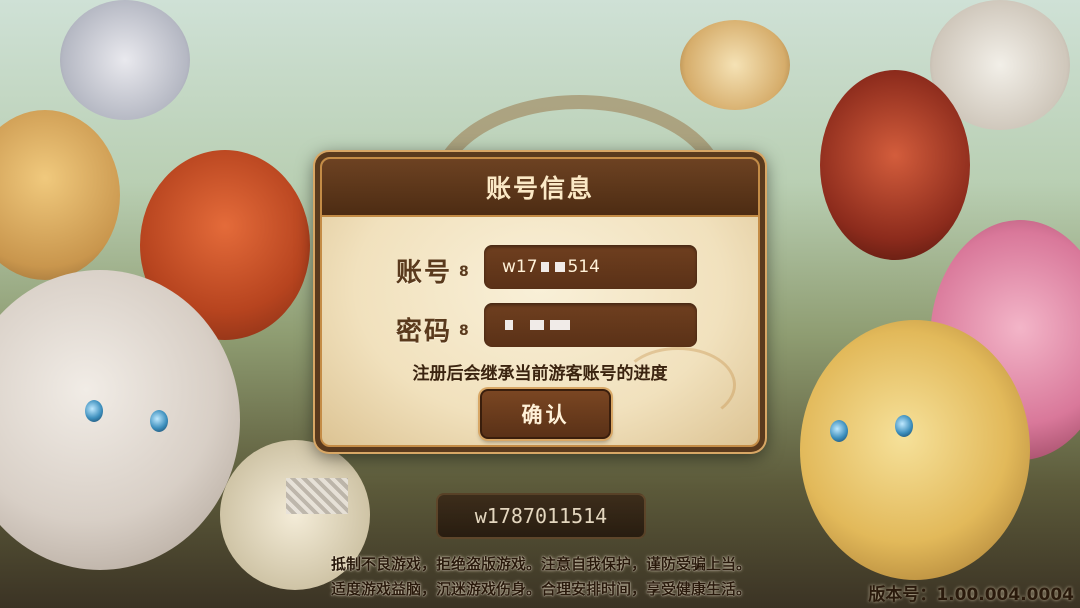  Describe the element at coordinates (915, 450) in the screenshot. I see `character-blonde-bow` at that location.